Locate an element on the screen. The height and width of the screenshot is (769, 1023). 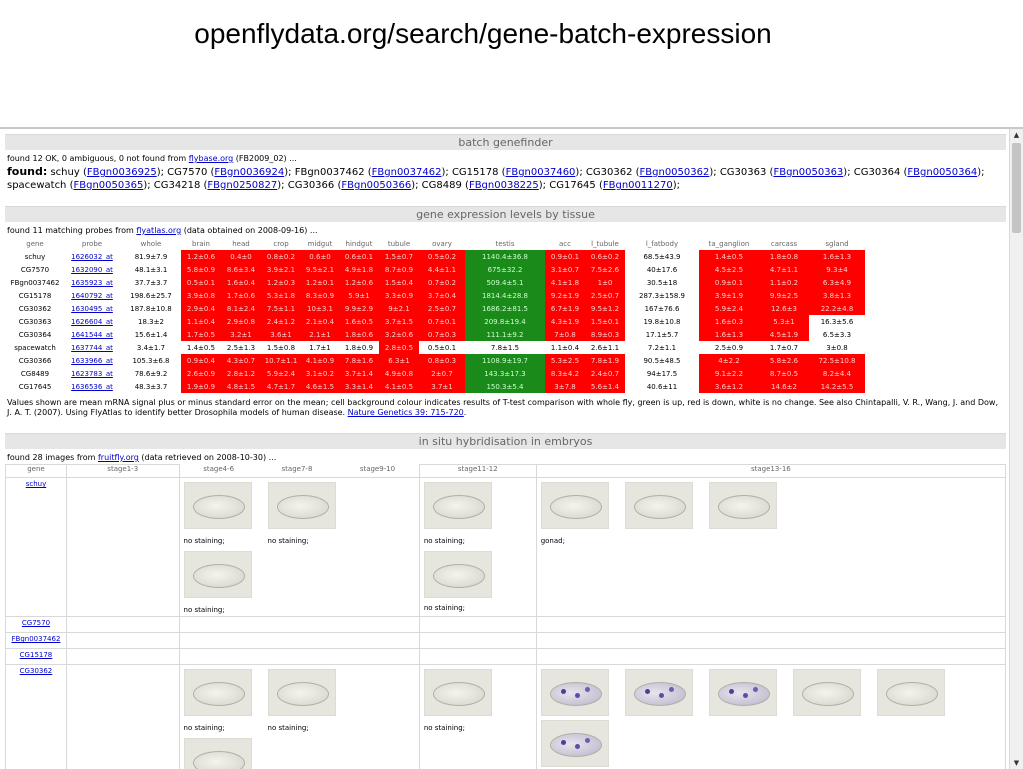
gene-id-link: FBgn0036925 is located at coordinates (122, 172).